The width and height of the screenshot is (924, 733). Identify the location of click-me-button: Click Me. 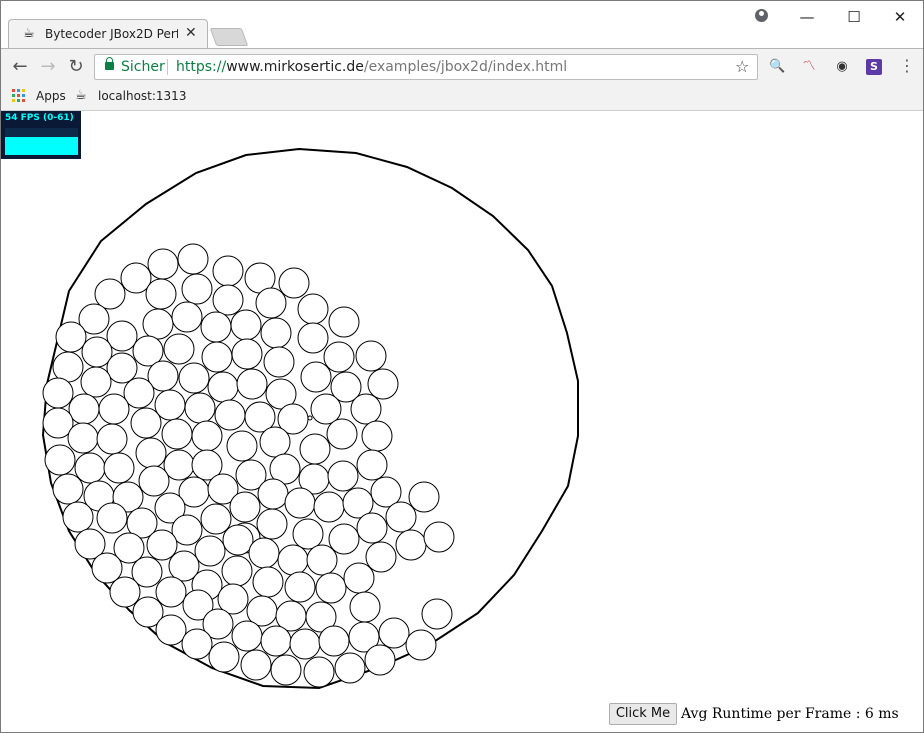
(643, 714).